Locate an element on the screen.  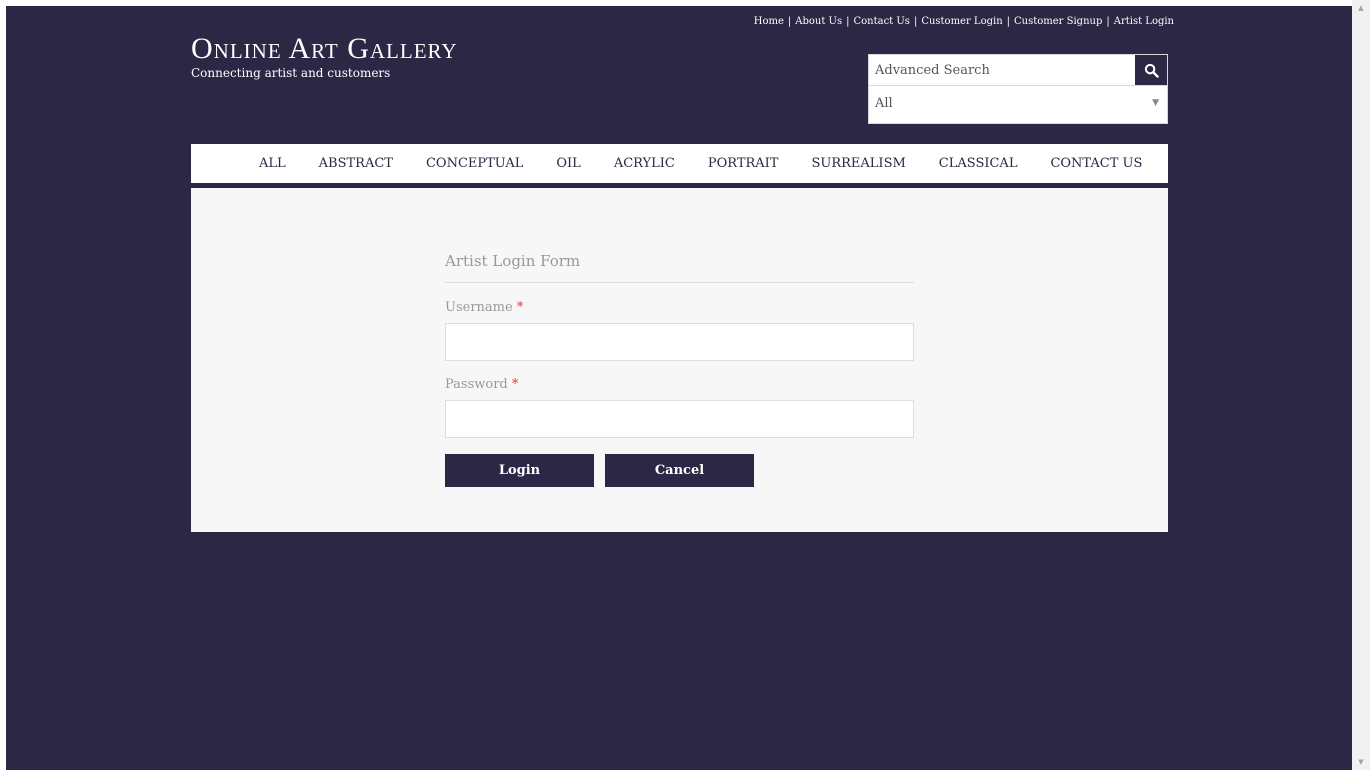
username-label: Username * is located at coordinates (484, 307).